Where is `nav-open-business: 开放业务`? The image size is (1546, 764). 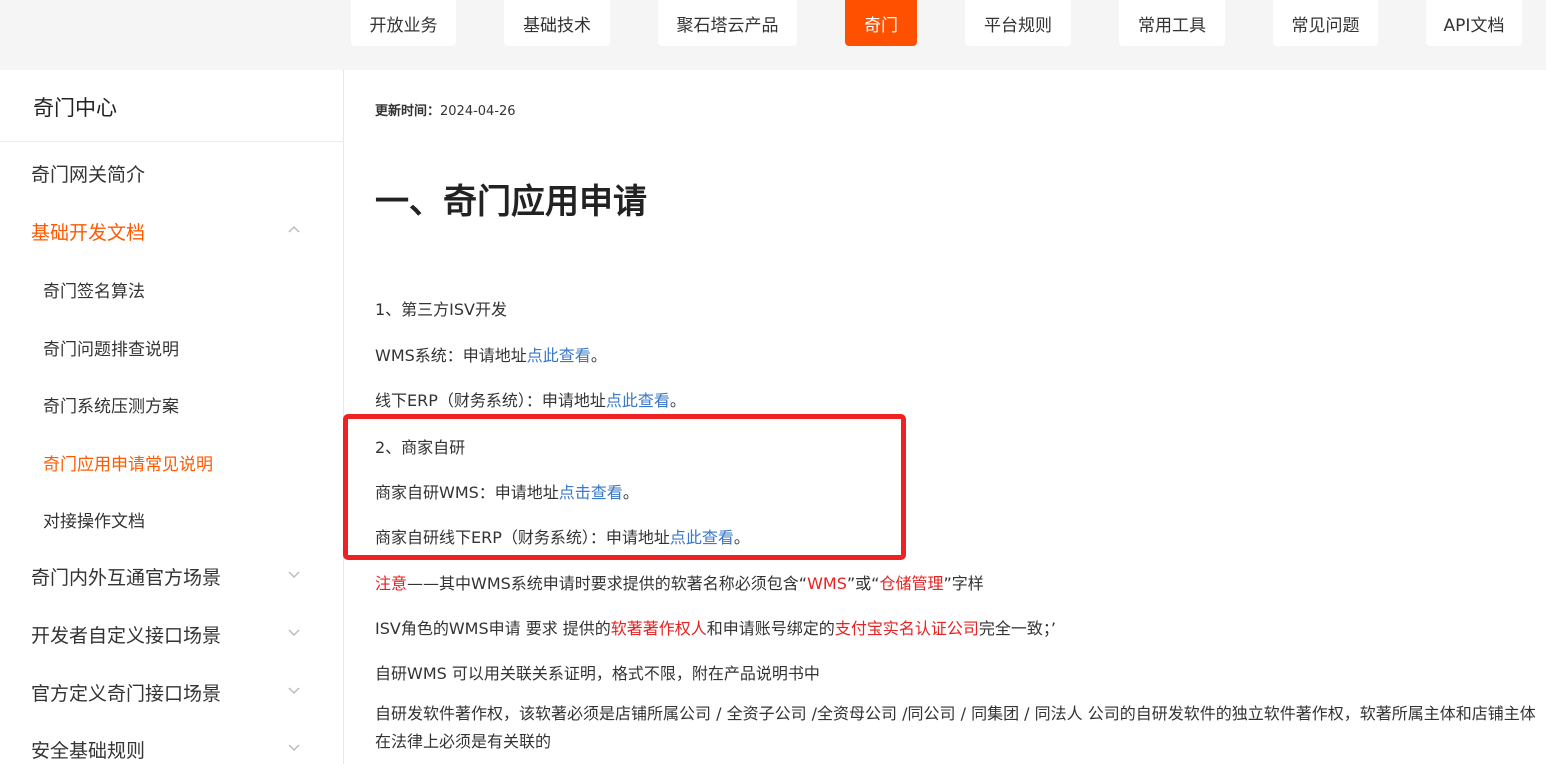
nav-open-business: 开放业务 is located at coordinates (403, 23).